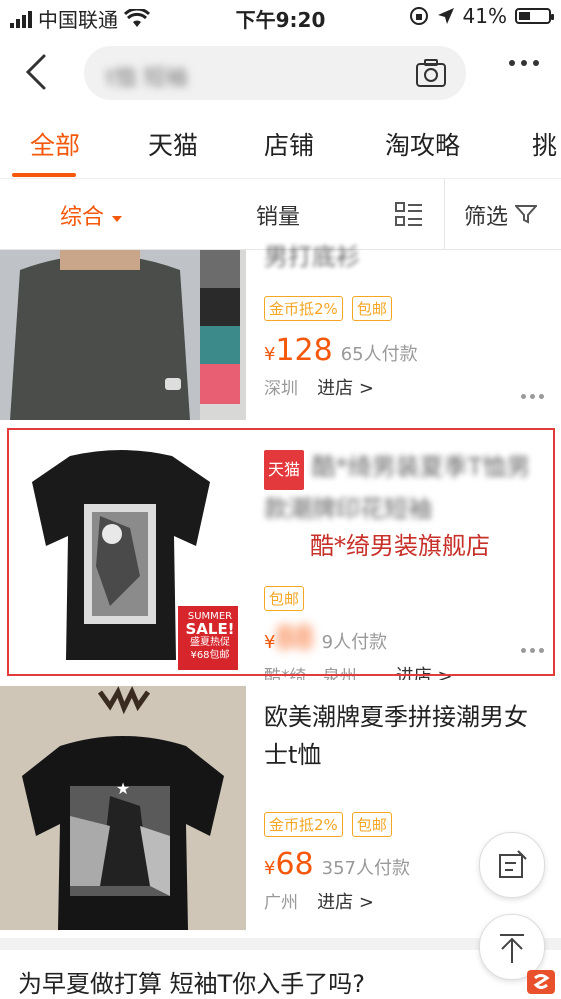 The height and width of the screenshot is (999, 561). What do you see at coordinates (407, 387) in the screenshot?
I see `store-row: 深圳 进店 >` at bounding box center [407, 387].